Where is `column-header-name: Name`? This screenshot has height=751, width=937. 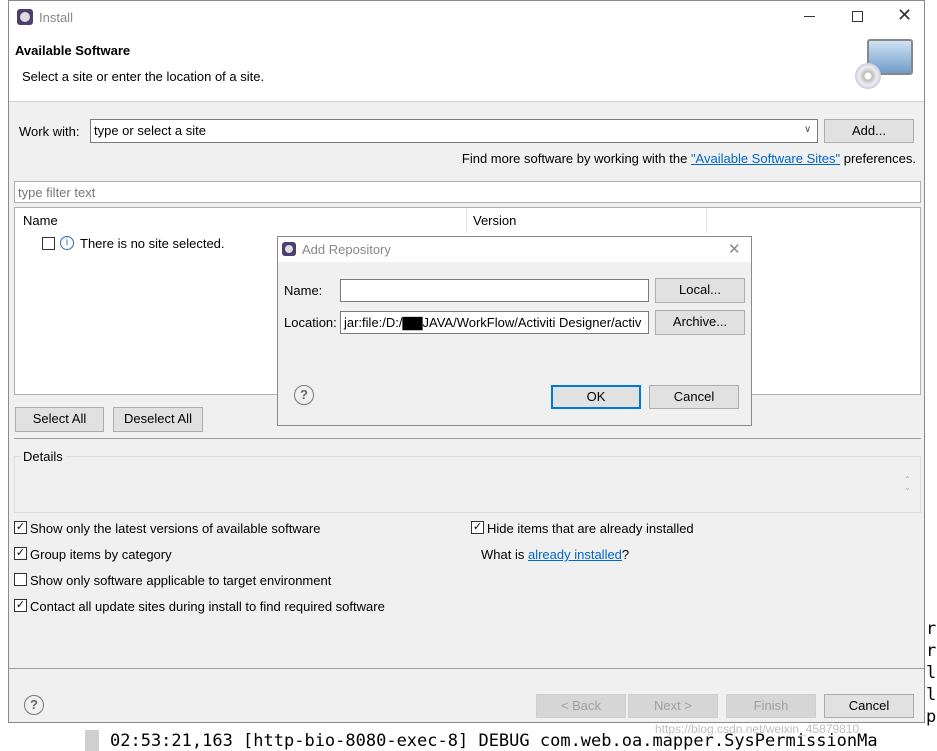
column-header-name: Name is located at coordinates (40, 220).